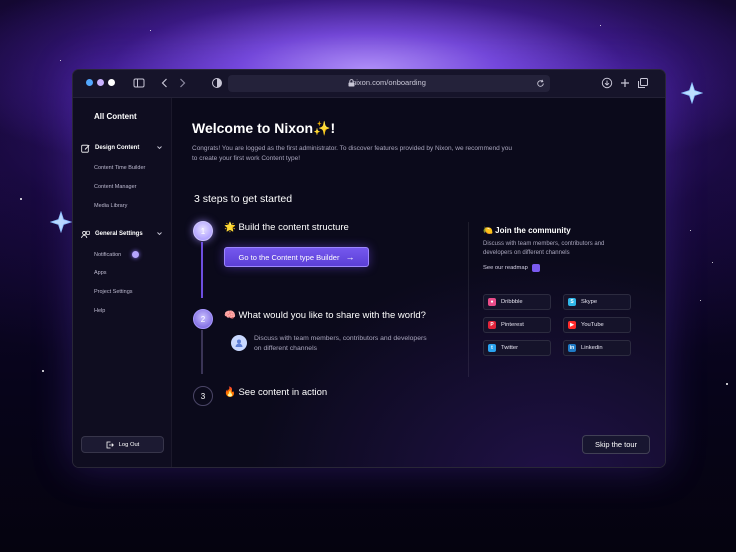 The height and width of the screenshot is (552, 736). I want to click on new-tab-icon, so click(625, 83).